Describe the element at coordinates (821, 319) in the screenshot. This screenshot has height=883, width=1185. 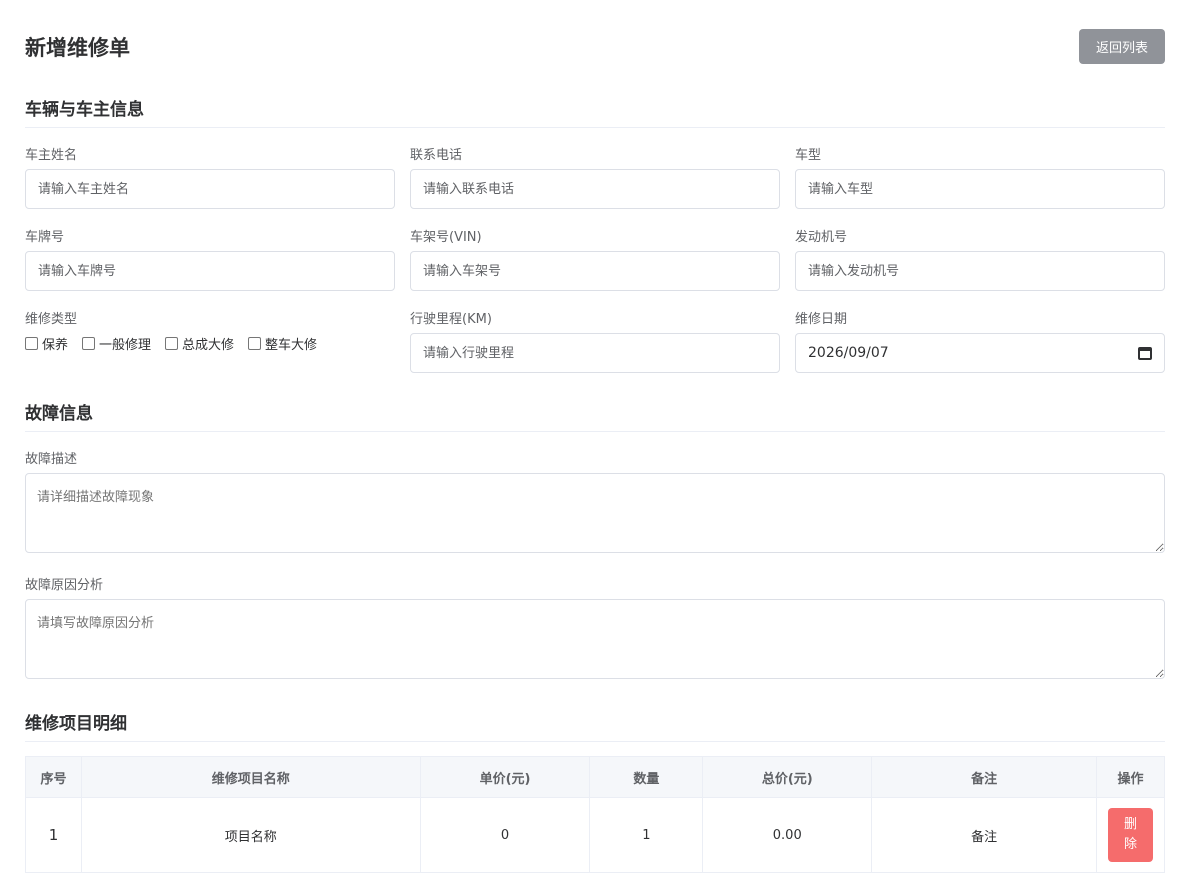
I see `repair-date-label: 维修日期` at that location.